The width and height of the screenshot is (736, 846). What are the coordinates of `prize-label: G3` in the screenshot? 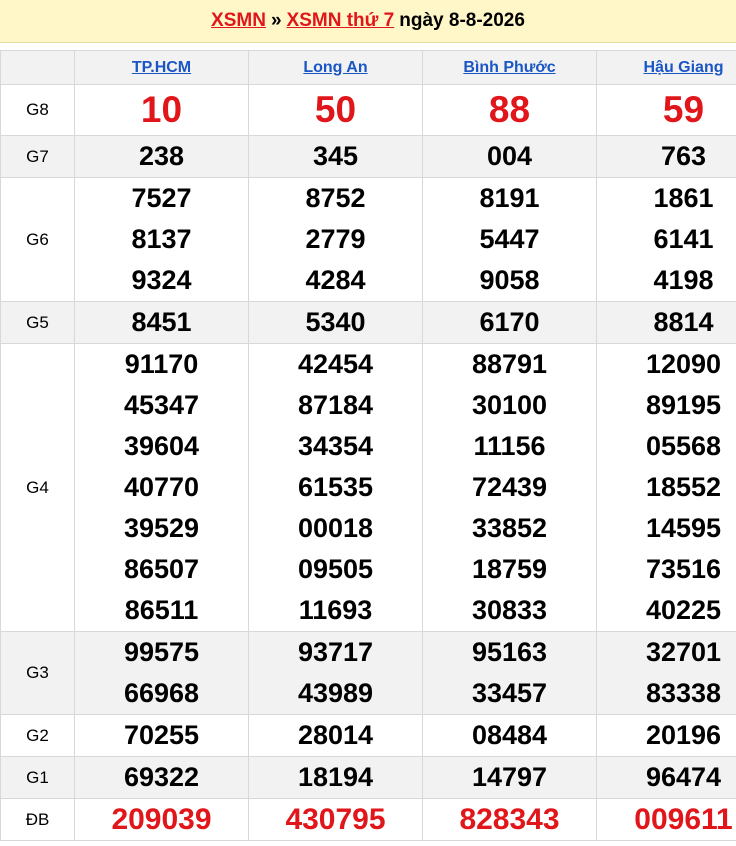 It's located at (37, 673).